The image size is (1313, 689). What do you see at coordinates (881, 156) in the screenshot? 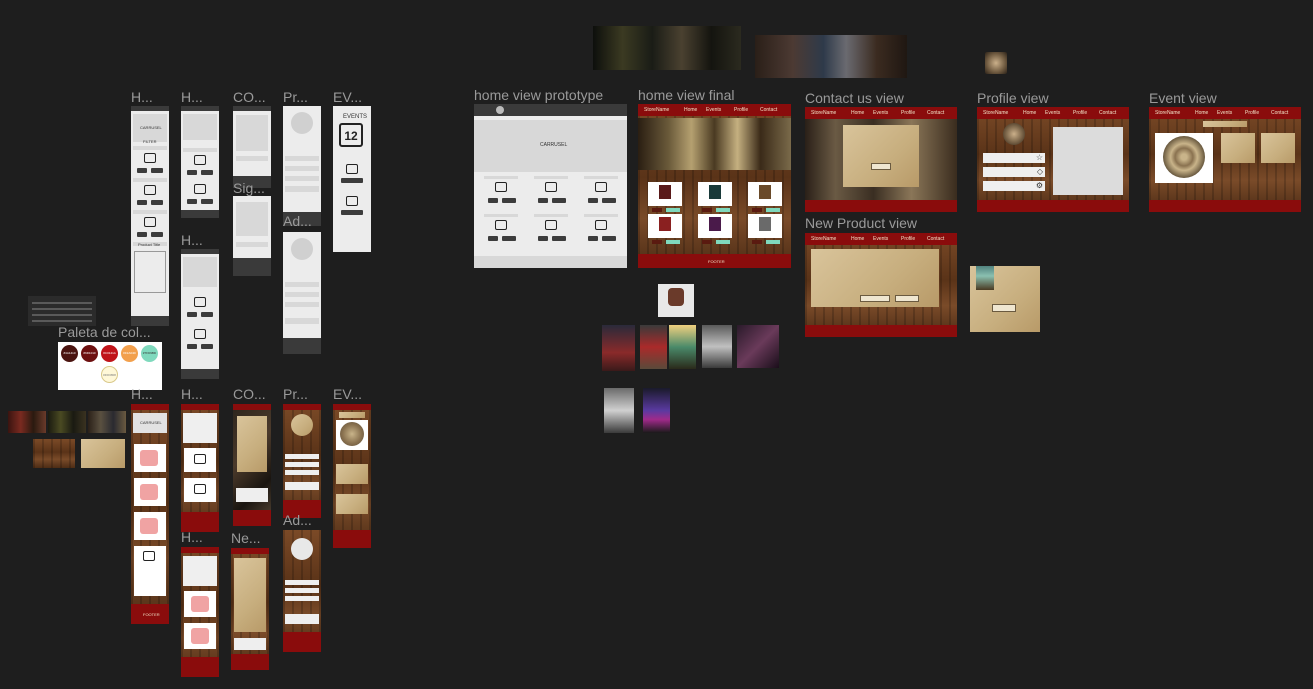
I see `contact-form` at bounding box center [881, 156].